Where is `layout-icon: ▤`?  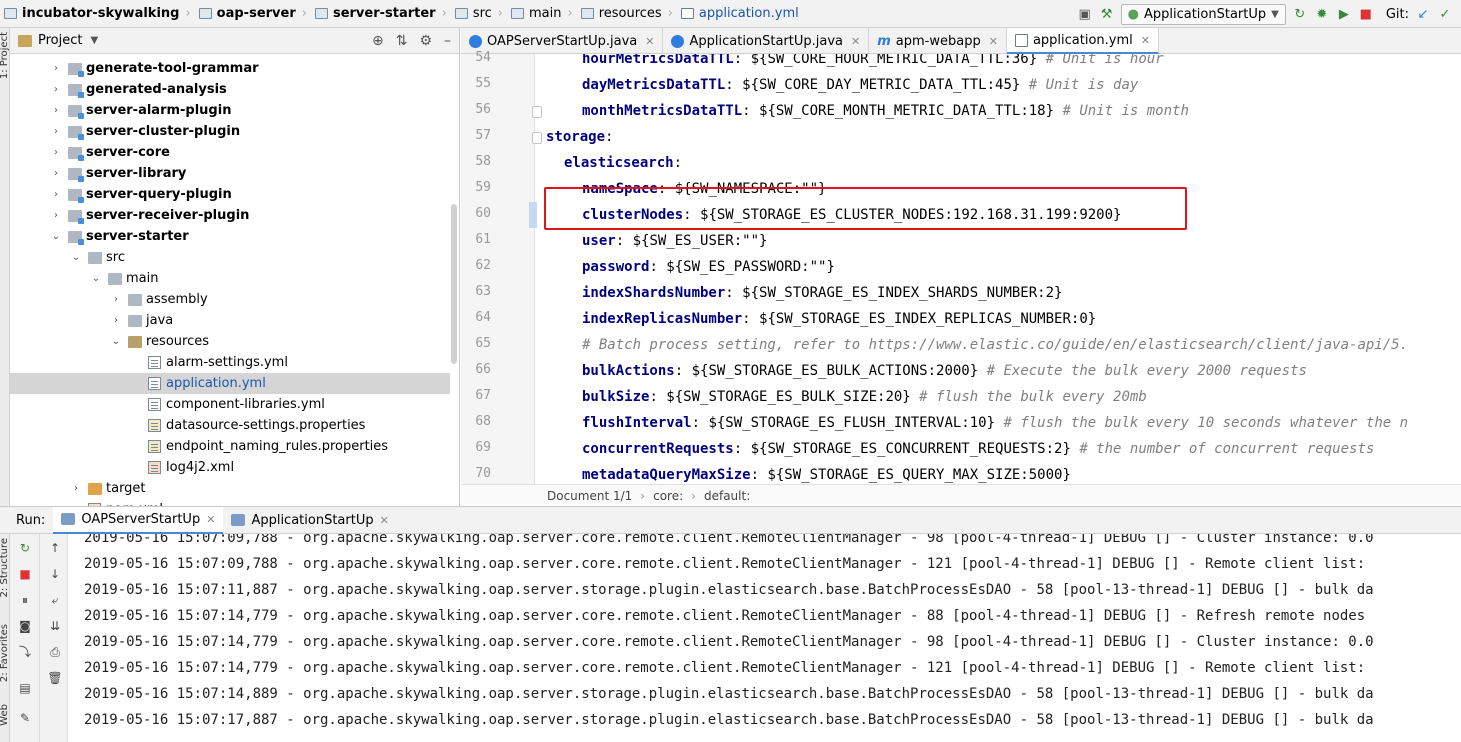 layout-icon: ▤ is located at coordinates (25, 688).